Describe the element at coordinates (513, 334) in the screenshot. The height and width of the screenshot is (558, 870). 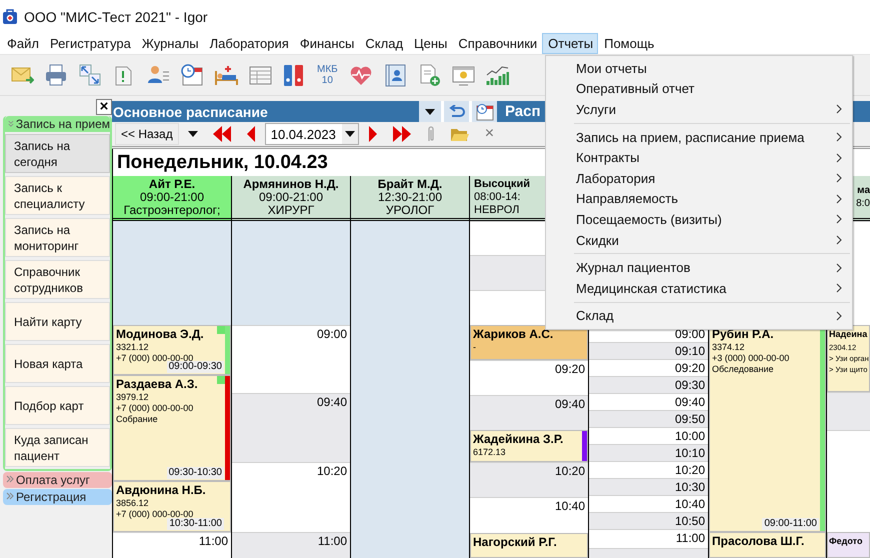
I see `patient-name: Жариков А.С.` at that location.